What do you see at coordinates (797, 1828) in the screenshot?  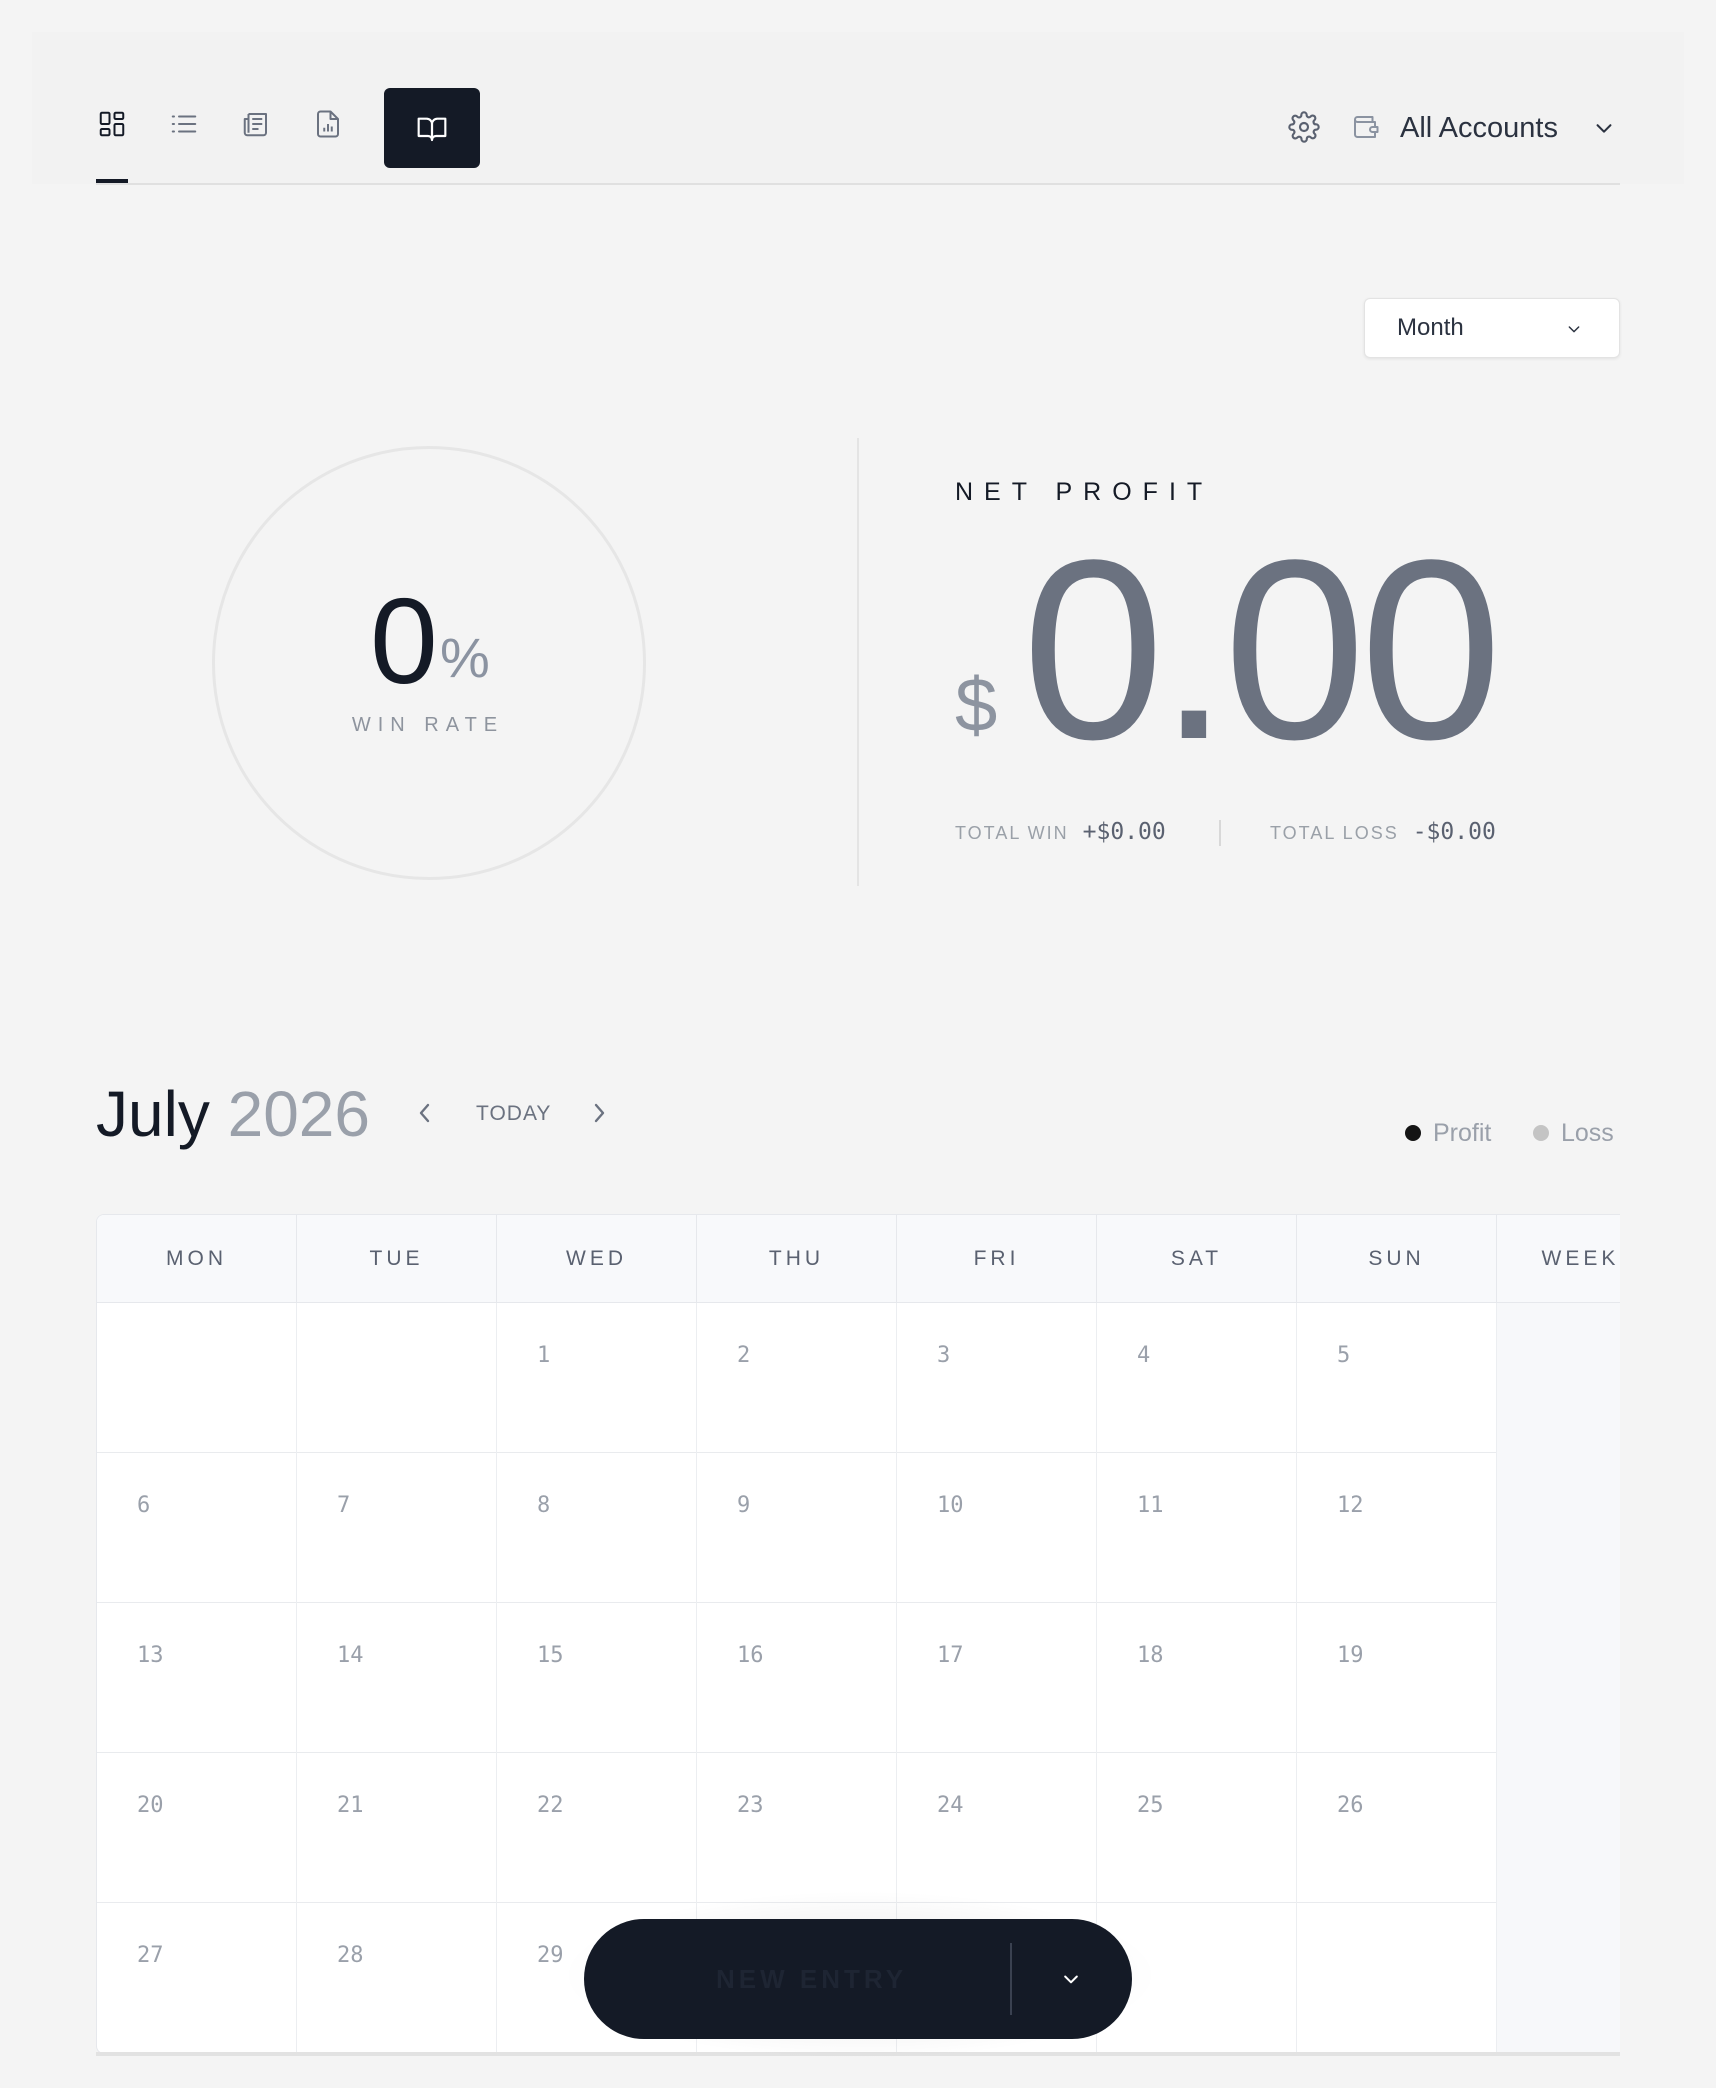 I see `calendar-day-cell: 23` at bounding box center [797, 1828].